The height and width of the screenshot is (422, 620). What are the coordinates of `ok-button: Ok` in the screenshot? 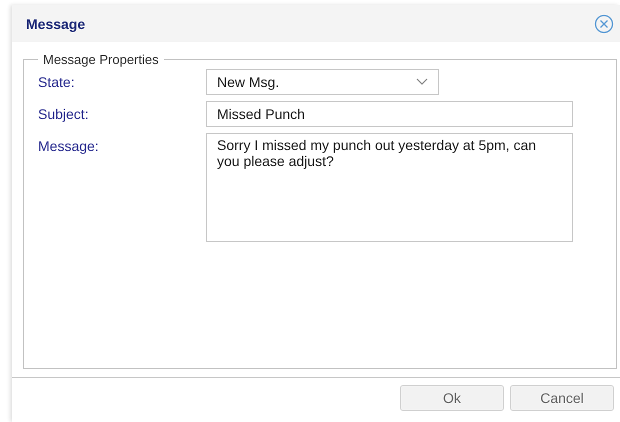 It's located at (452, 398).